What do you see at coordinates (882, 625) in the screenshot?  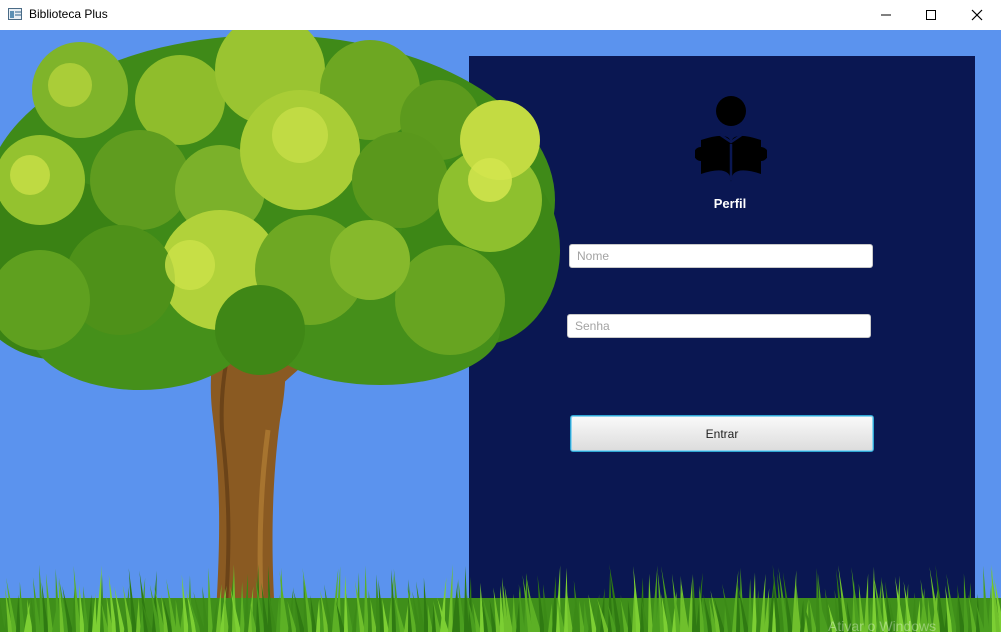 I see `watermark-text: Ativar o Windows` at bounding box center [882, 625].